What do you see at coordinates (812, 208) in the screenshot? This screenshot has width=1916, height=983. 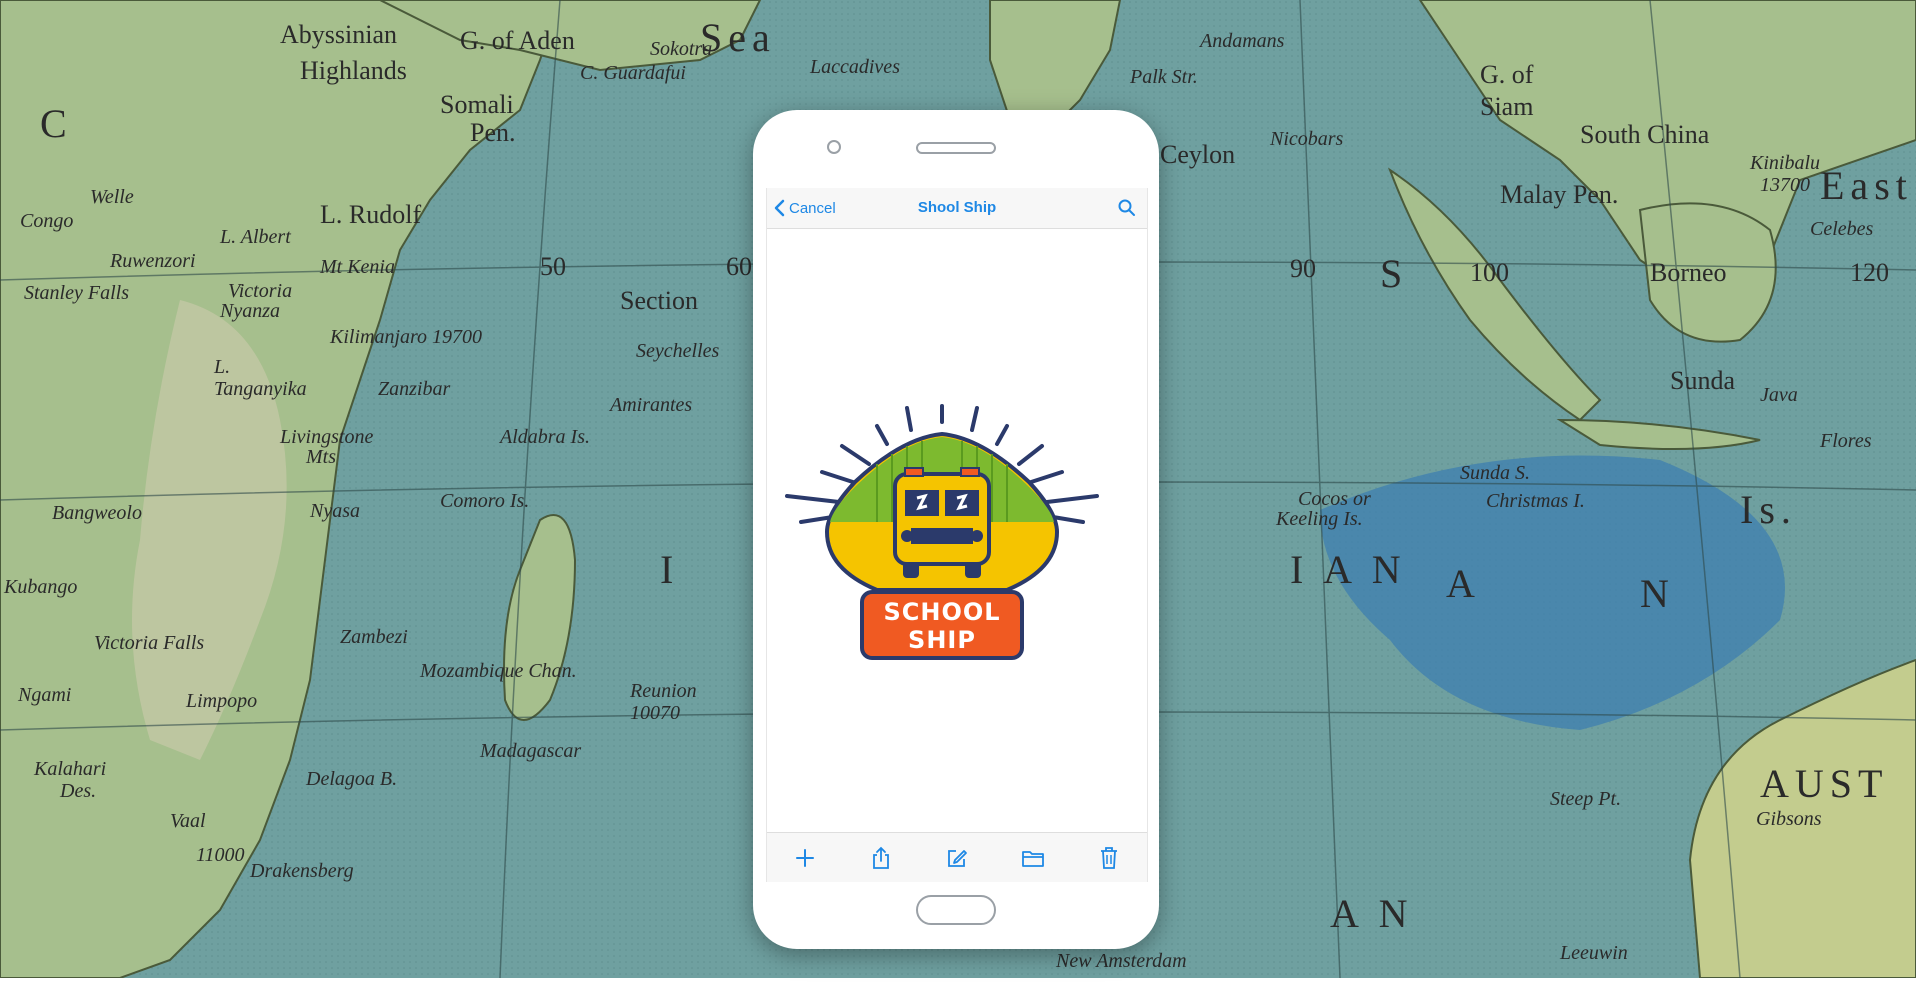 I see `cancel-label: Cancel` at bounding box center [812, 208].